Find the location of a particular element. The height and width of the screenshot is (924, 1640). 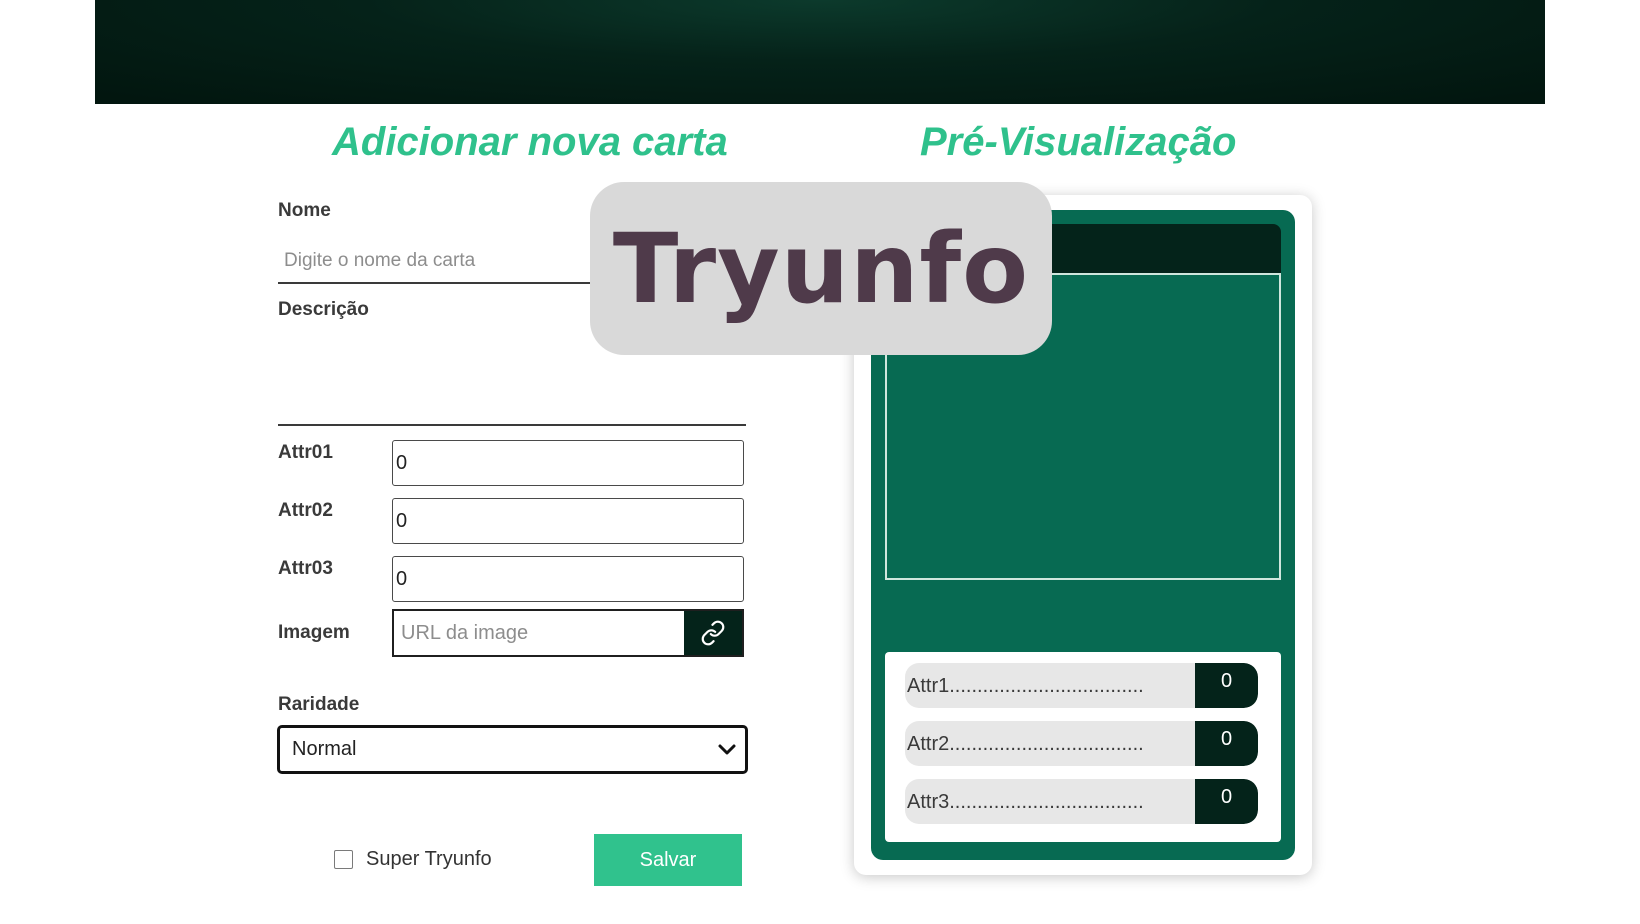

save-button: Salvar is located at coordinates (668, 860).